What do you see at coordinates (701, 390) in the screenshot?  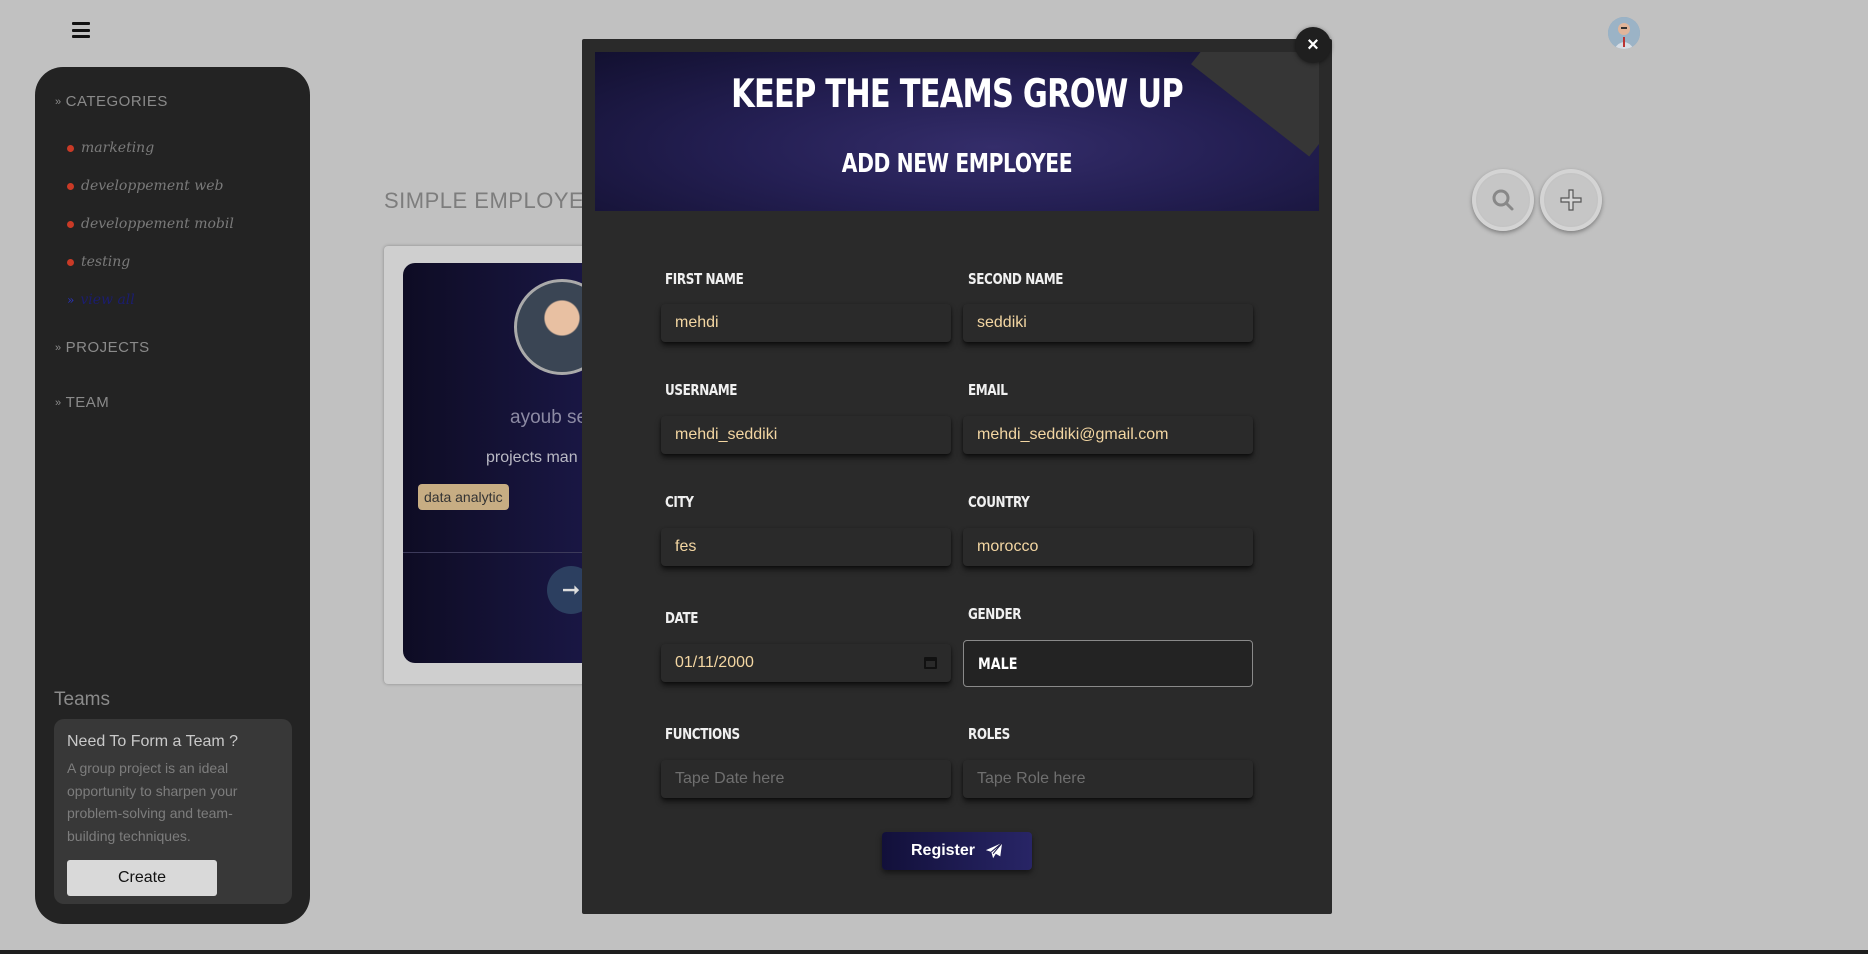 I see `username-label: USERNAME` at bounding box center [701, 390].